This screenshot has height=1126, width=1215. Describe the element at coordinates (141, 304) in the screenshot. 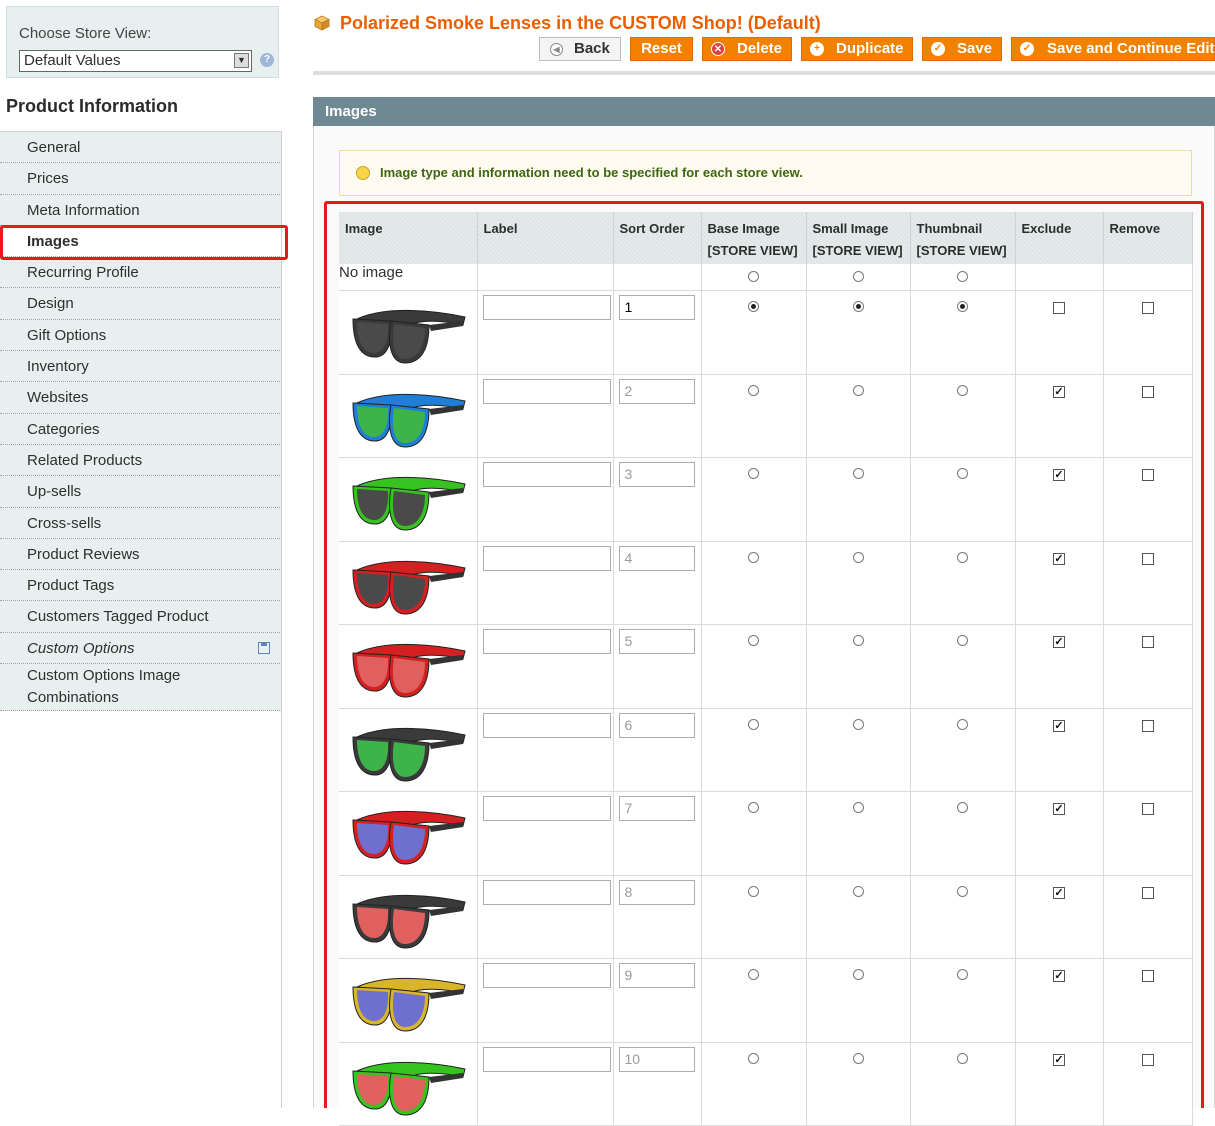

I see `tab-design: Design` at that location.